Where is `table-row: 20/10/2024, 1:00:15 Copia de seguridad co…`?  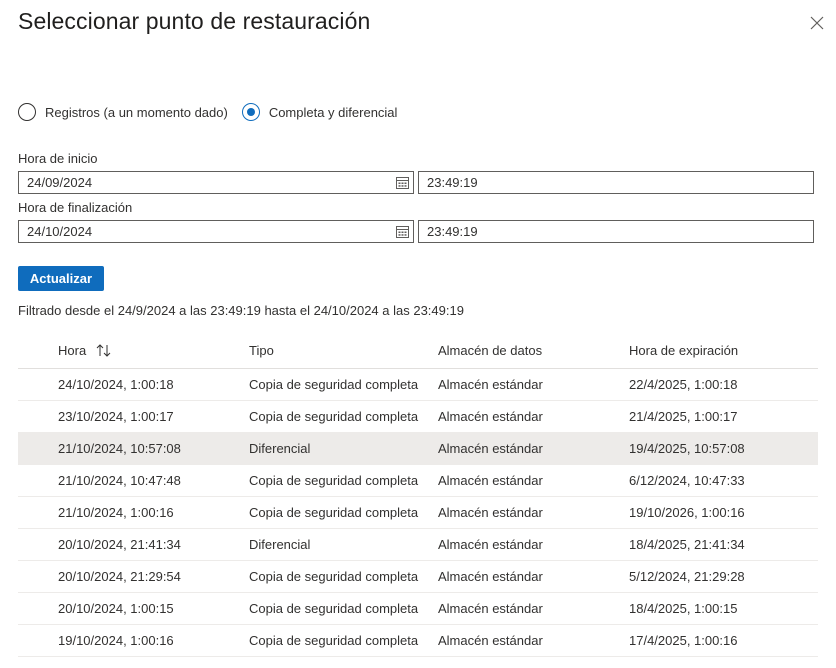 table-row: 20/10/2024, 1:00:15 Copia de seguridad co… is located at coordinates (418, 609).